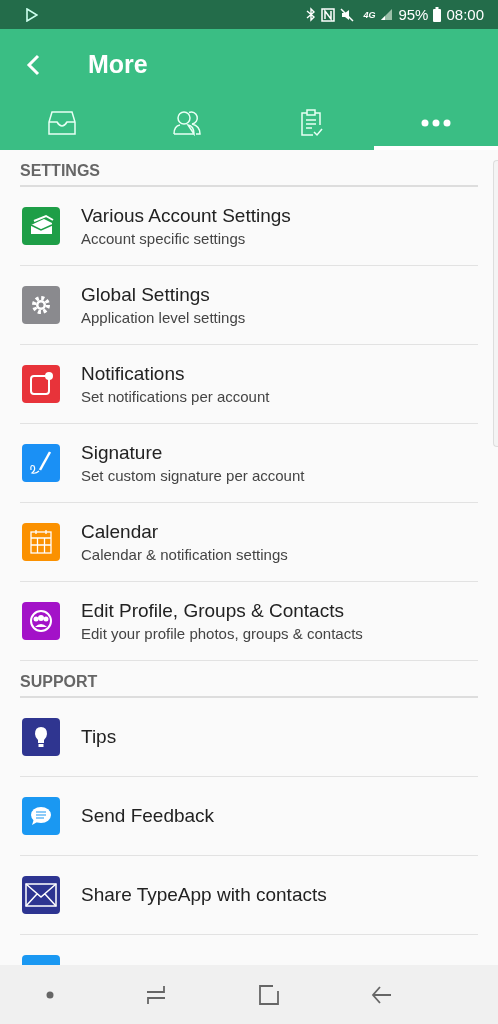 The height and width of the screenshot is (1024, 498). I want to click on menu-item: Various Account Settings Account specific settings, so click(249, 226).